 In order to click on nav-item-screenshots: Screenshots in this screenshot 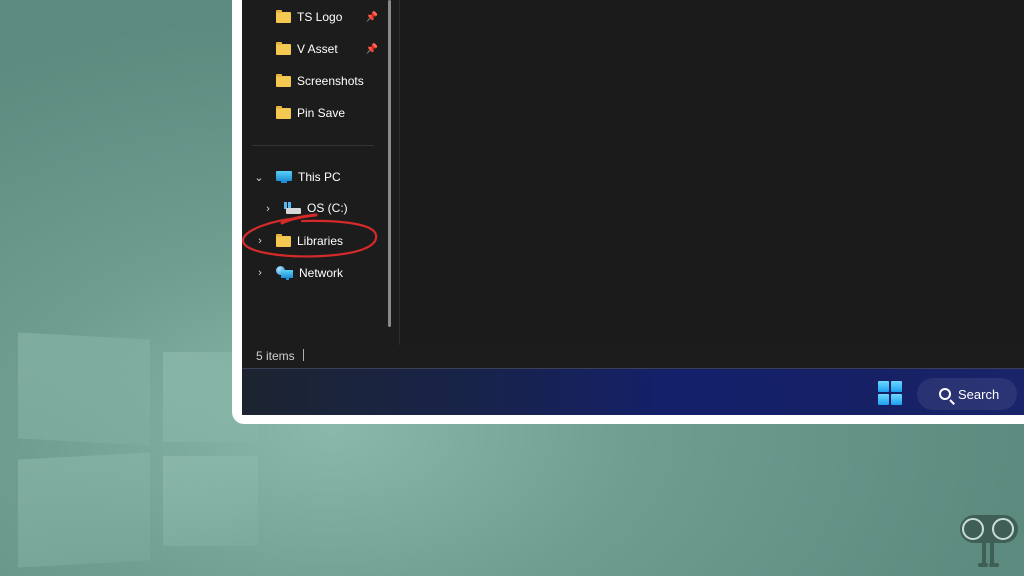, I will do `click(320, 81)`.